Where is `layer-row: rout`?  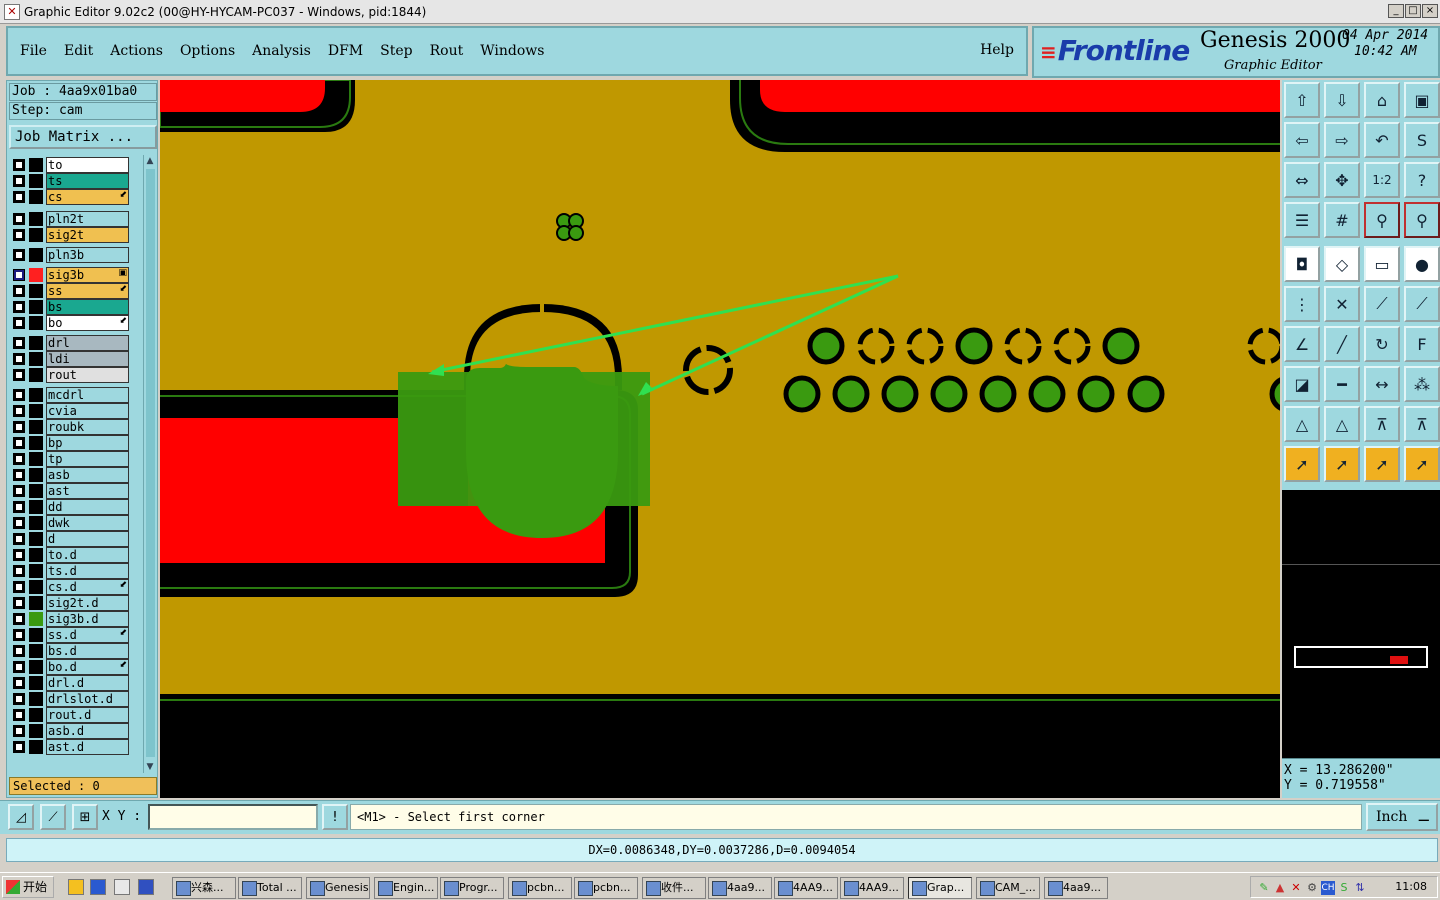
layer-row: rout is located at coordinates (73, 375).